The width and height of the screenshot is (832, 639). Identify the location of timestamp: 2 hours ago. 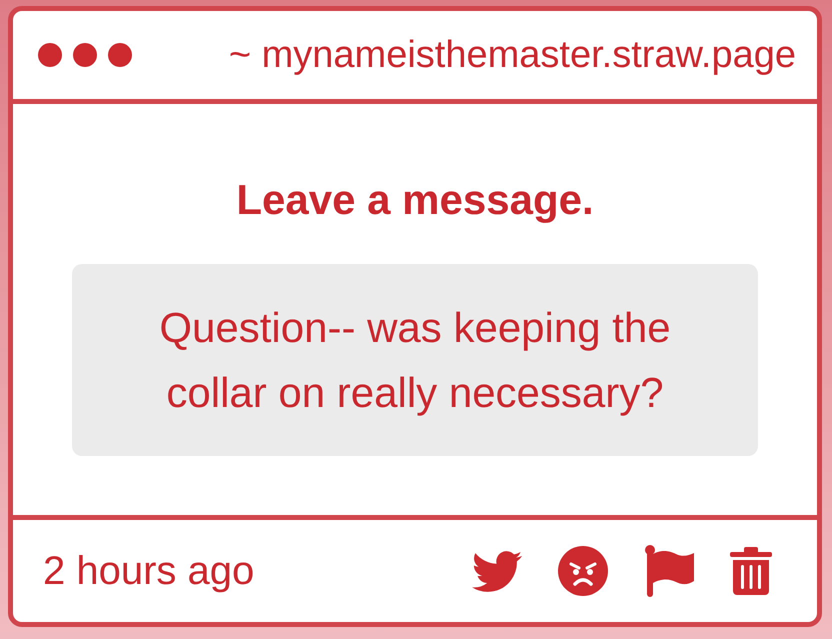
(148, 571).